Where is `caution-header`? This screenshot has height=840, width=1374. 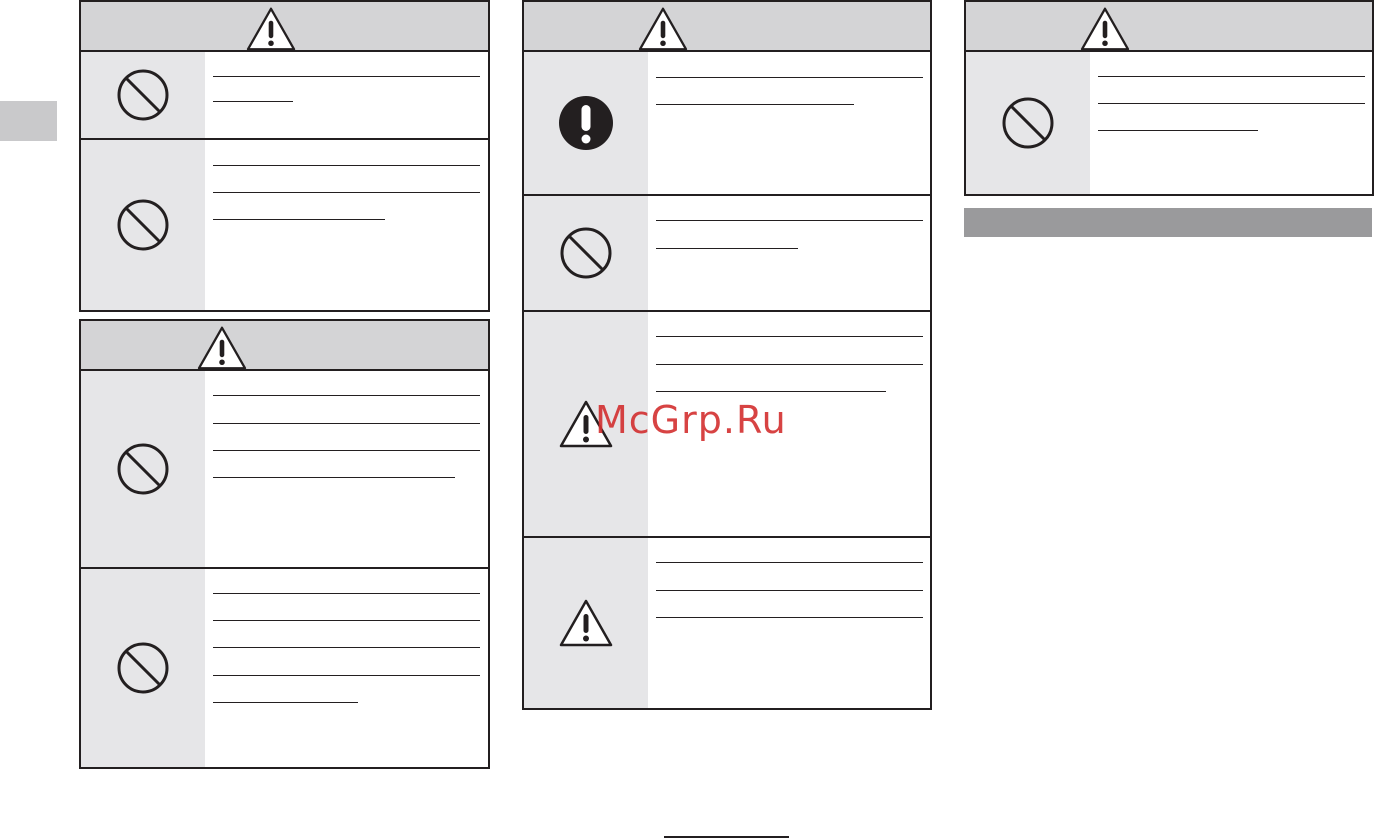
caution-header is located at coordinates (284, 346).